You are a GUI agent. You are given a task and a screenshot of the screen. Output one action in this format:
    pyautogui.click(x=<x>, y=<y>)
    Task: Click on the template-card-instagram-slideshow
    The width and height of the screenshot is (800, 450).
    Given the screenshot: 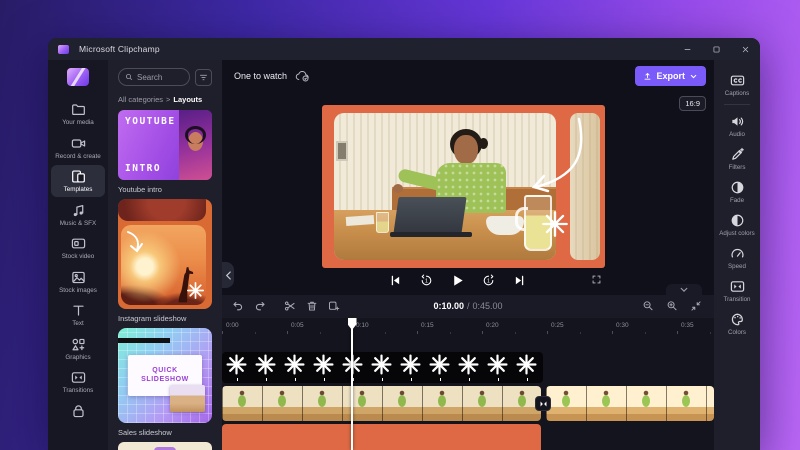 What is the action you would take?
    pyautogui.click(x=165, y=254)
    